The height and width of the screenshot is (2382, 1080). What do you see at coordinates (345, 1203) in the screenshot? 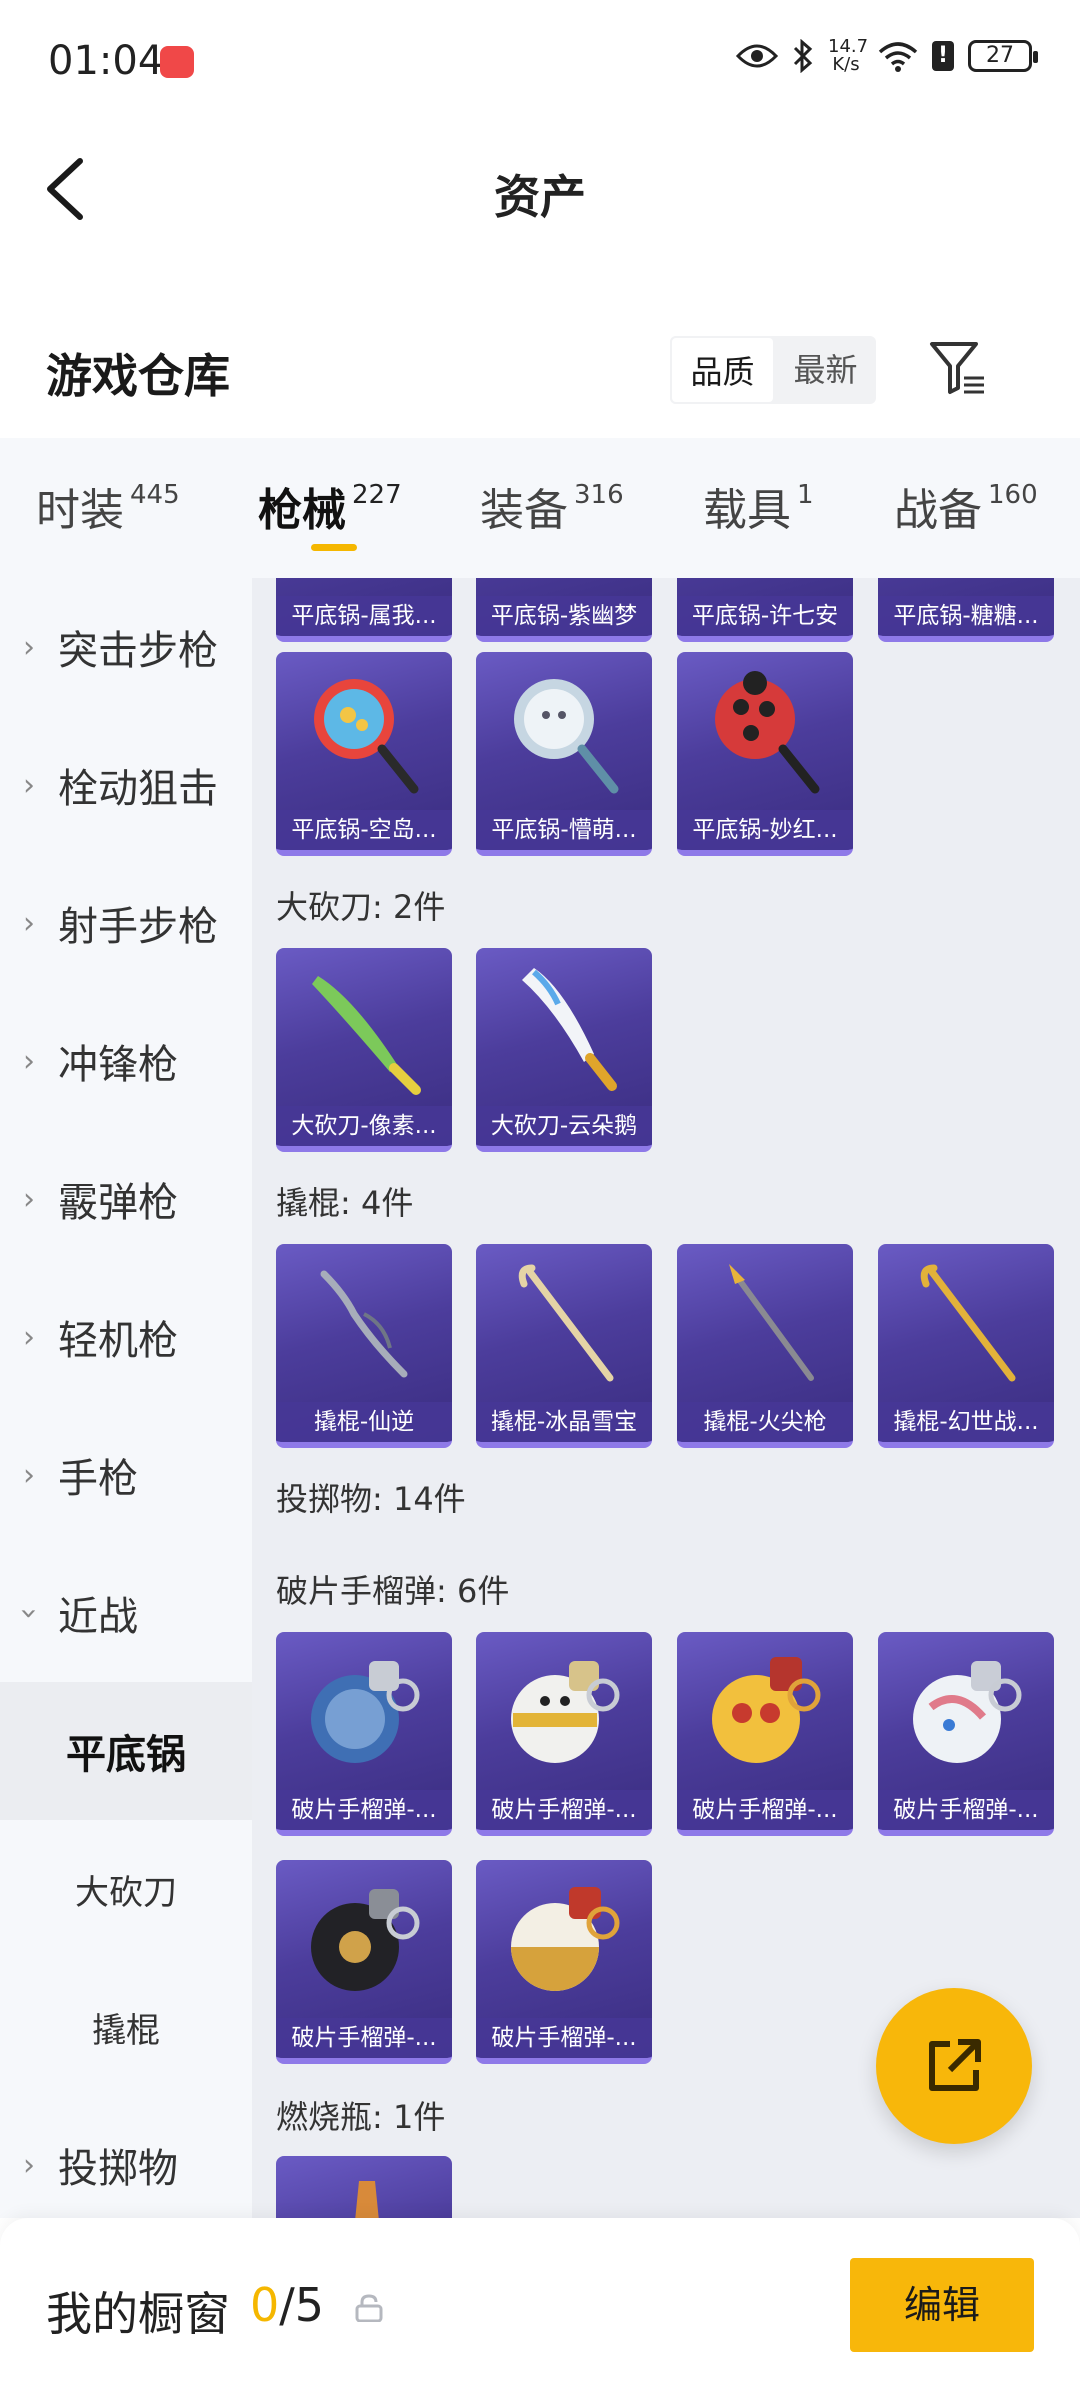
I see `section-label-crowbar: 撬棍: 4件` at bounding box center [345, 1203].